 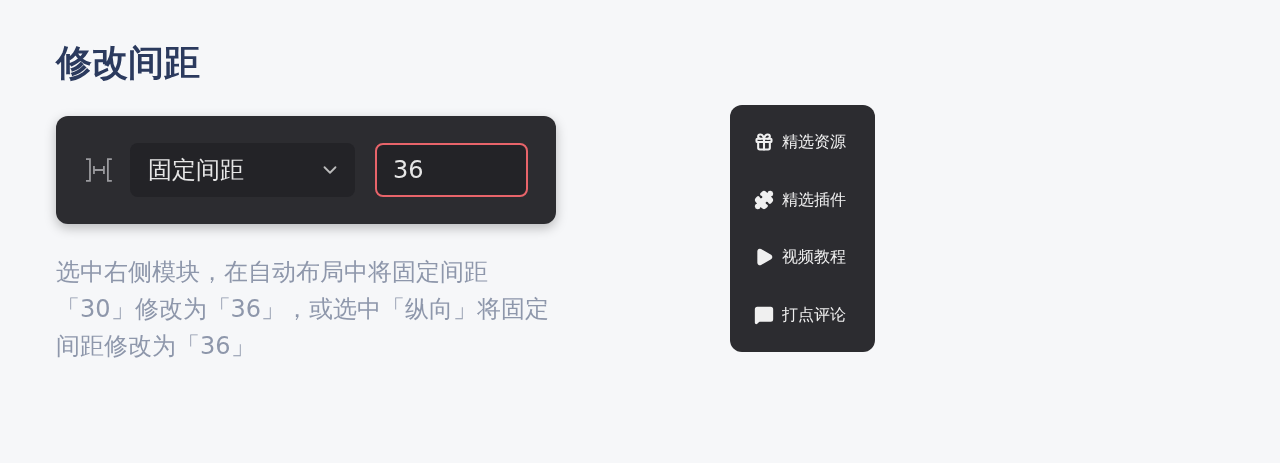 What do you see at coordinates (814, 257) in the screenshot?
I see `menu-item: 视频教程` at bounding box center [814, 257].